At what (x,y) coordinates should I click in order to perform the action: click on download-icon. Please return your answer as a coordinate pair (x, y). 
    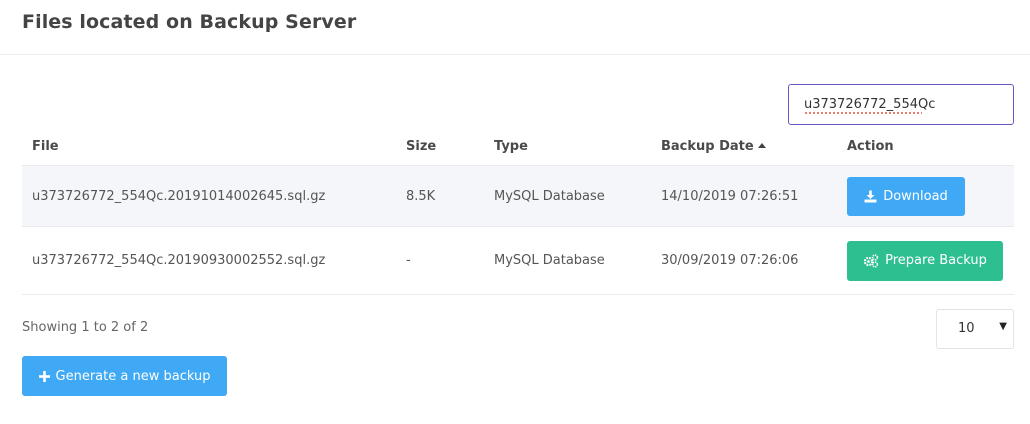
    Looking at the image, I should click on (870, 196).